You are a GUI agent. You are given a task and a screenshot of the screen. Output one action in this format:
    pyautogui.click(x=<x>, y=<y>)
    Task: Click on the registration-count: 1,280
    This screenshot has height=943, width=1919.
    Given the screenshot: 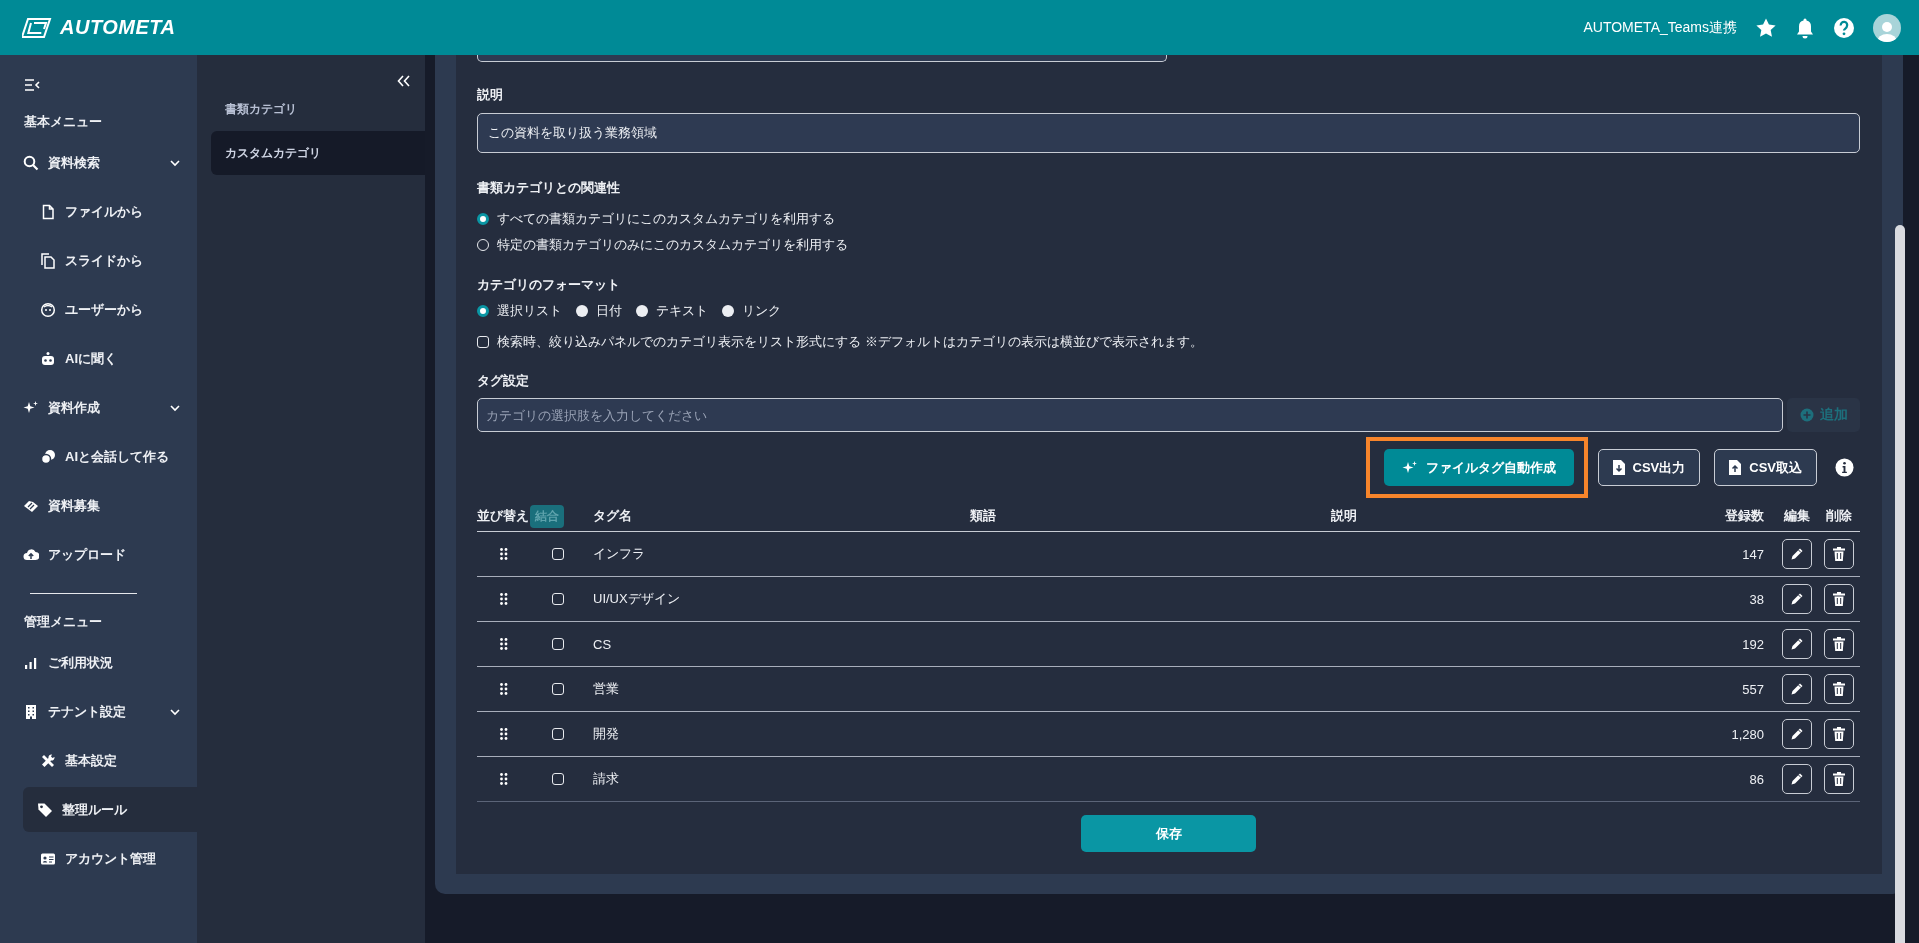 What is the action you would take?
    pyautogui.click(x=1747, y=734)
    